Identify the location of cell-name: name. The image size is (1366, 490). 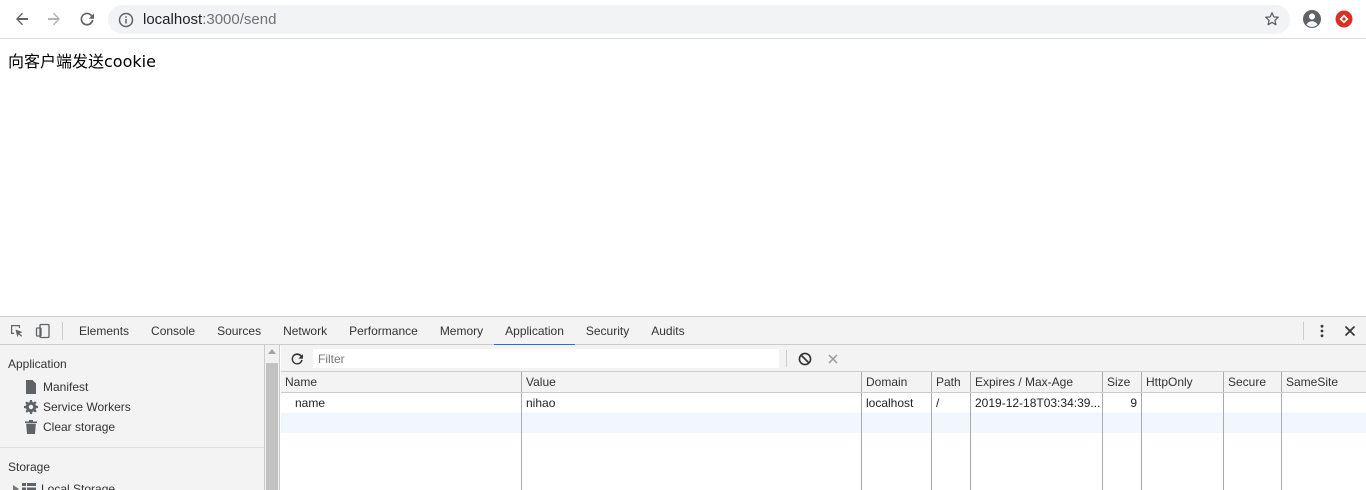
(401, 403).